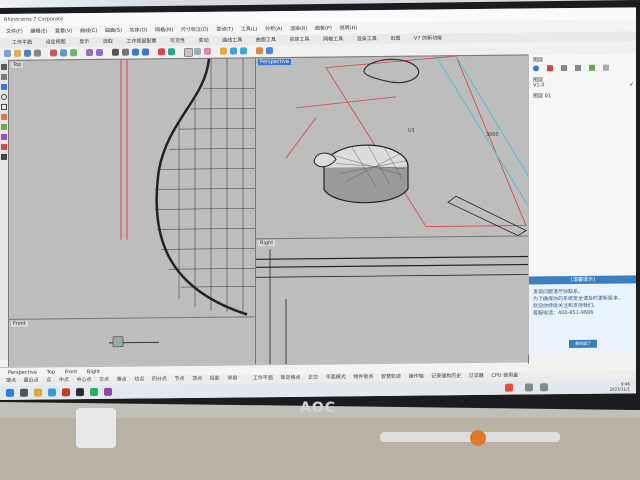  I want to click on open-icon, so click(17, 53).